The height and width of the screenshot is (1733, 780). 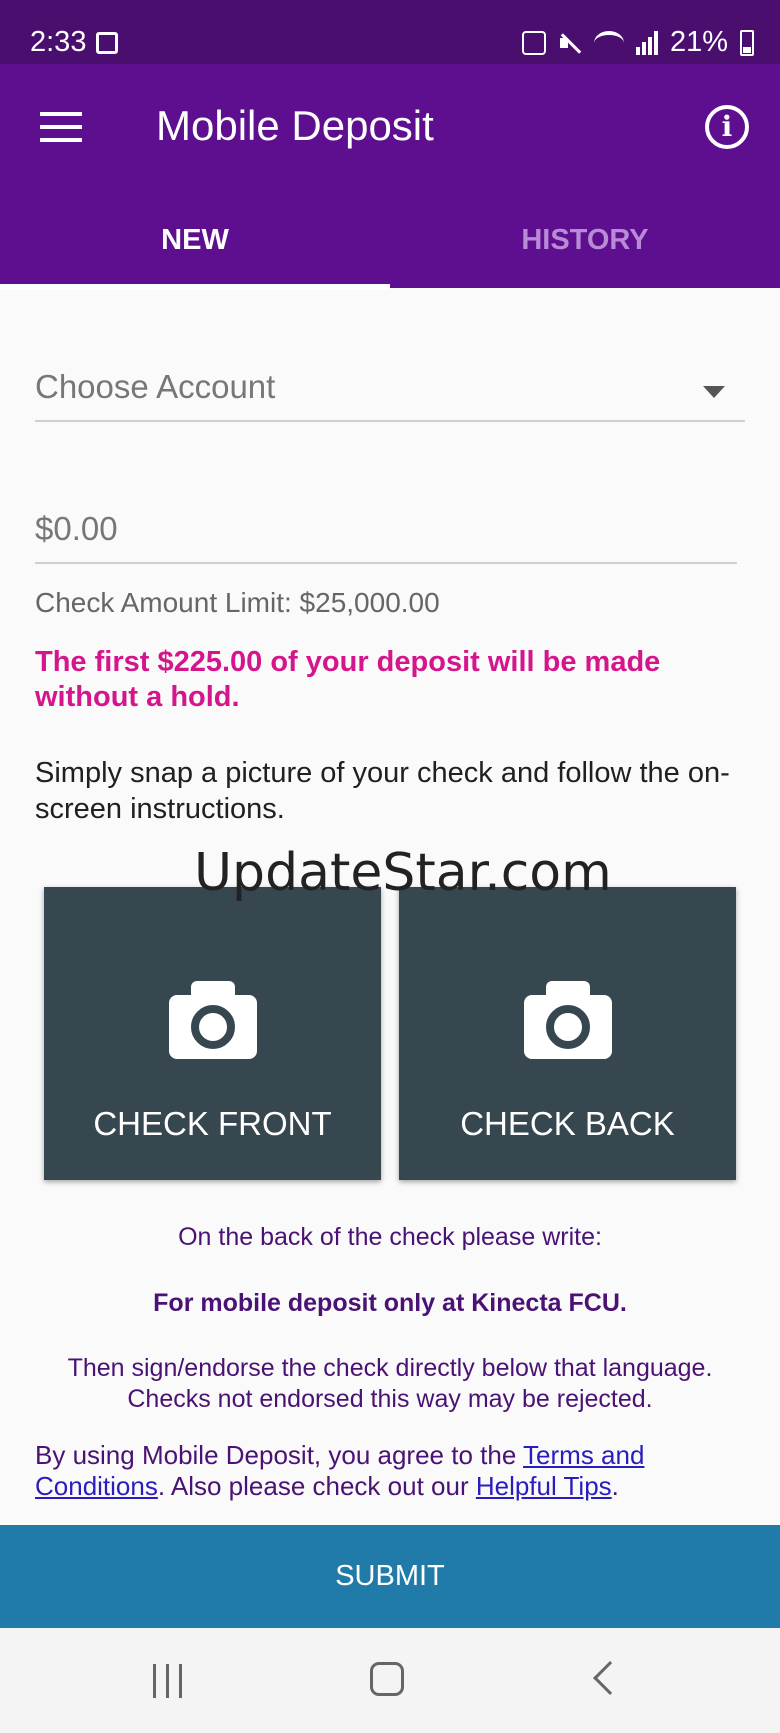 What do you see at coordinates (386, 537) in the screenshot?
I see `amount-input: $0.00` at bounding box center [386, 537].